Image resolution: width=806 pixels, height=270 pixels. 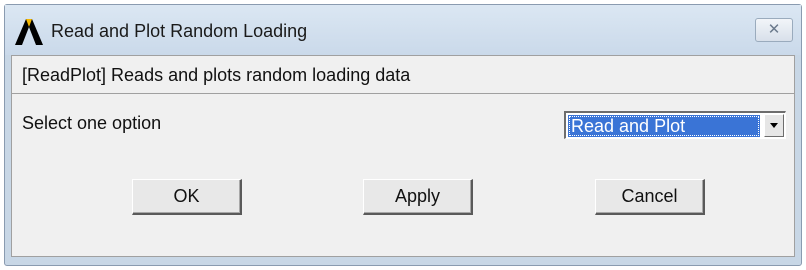 I want to click on close-icon: ✕, so click(x=774, y=30).